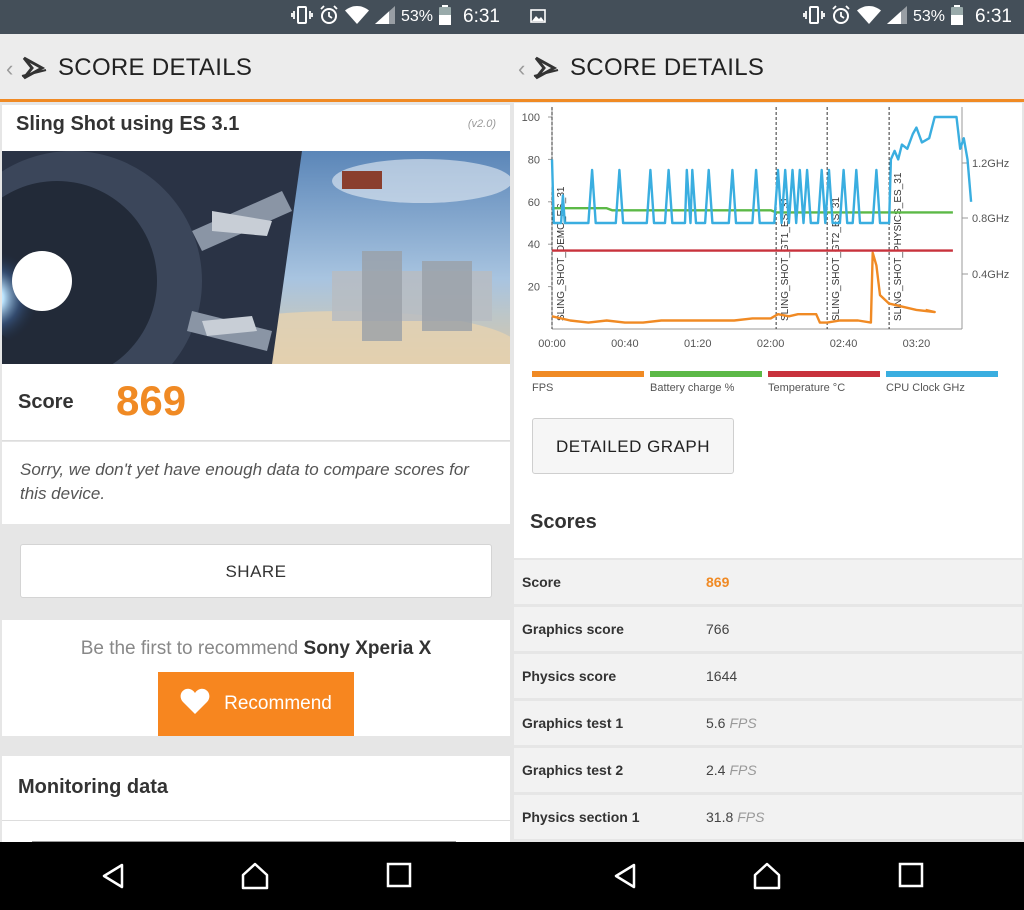  What do you see at coordinates (718, 629) in the screenshot?
I see `score-row-value: 766` at bounding box center [718, 629].